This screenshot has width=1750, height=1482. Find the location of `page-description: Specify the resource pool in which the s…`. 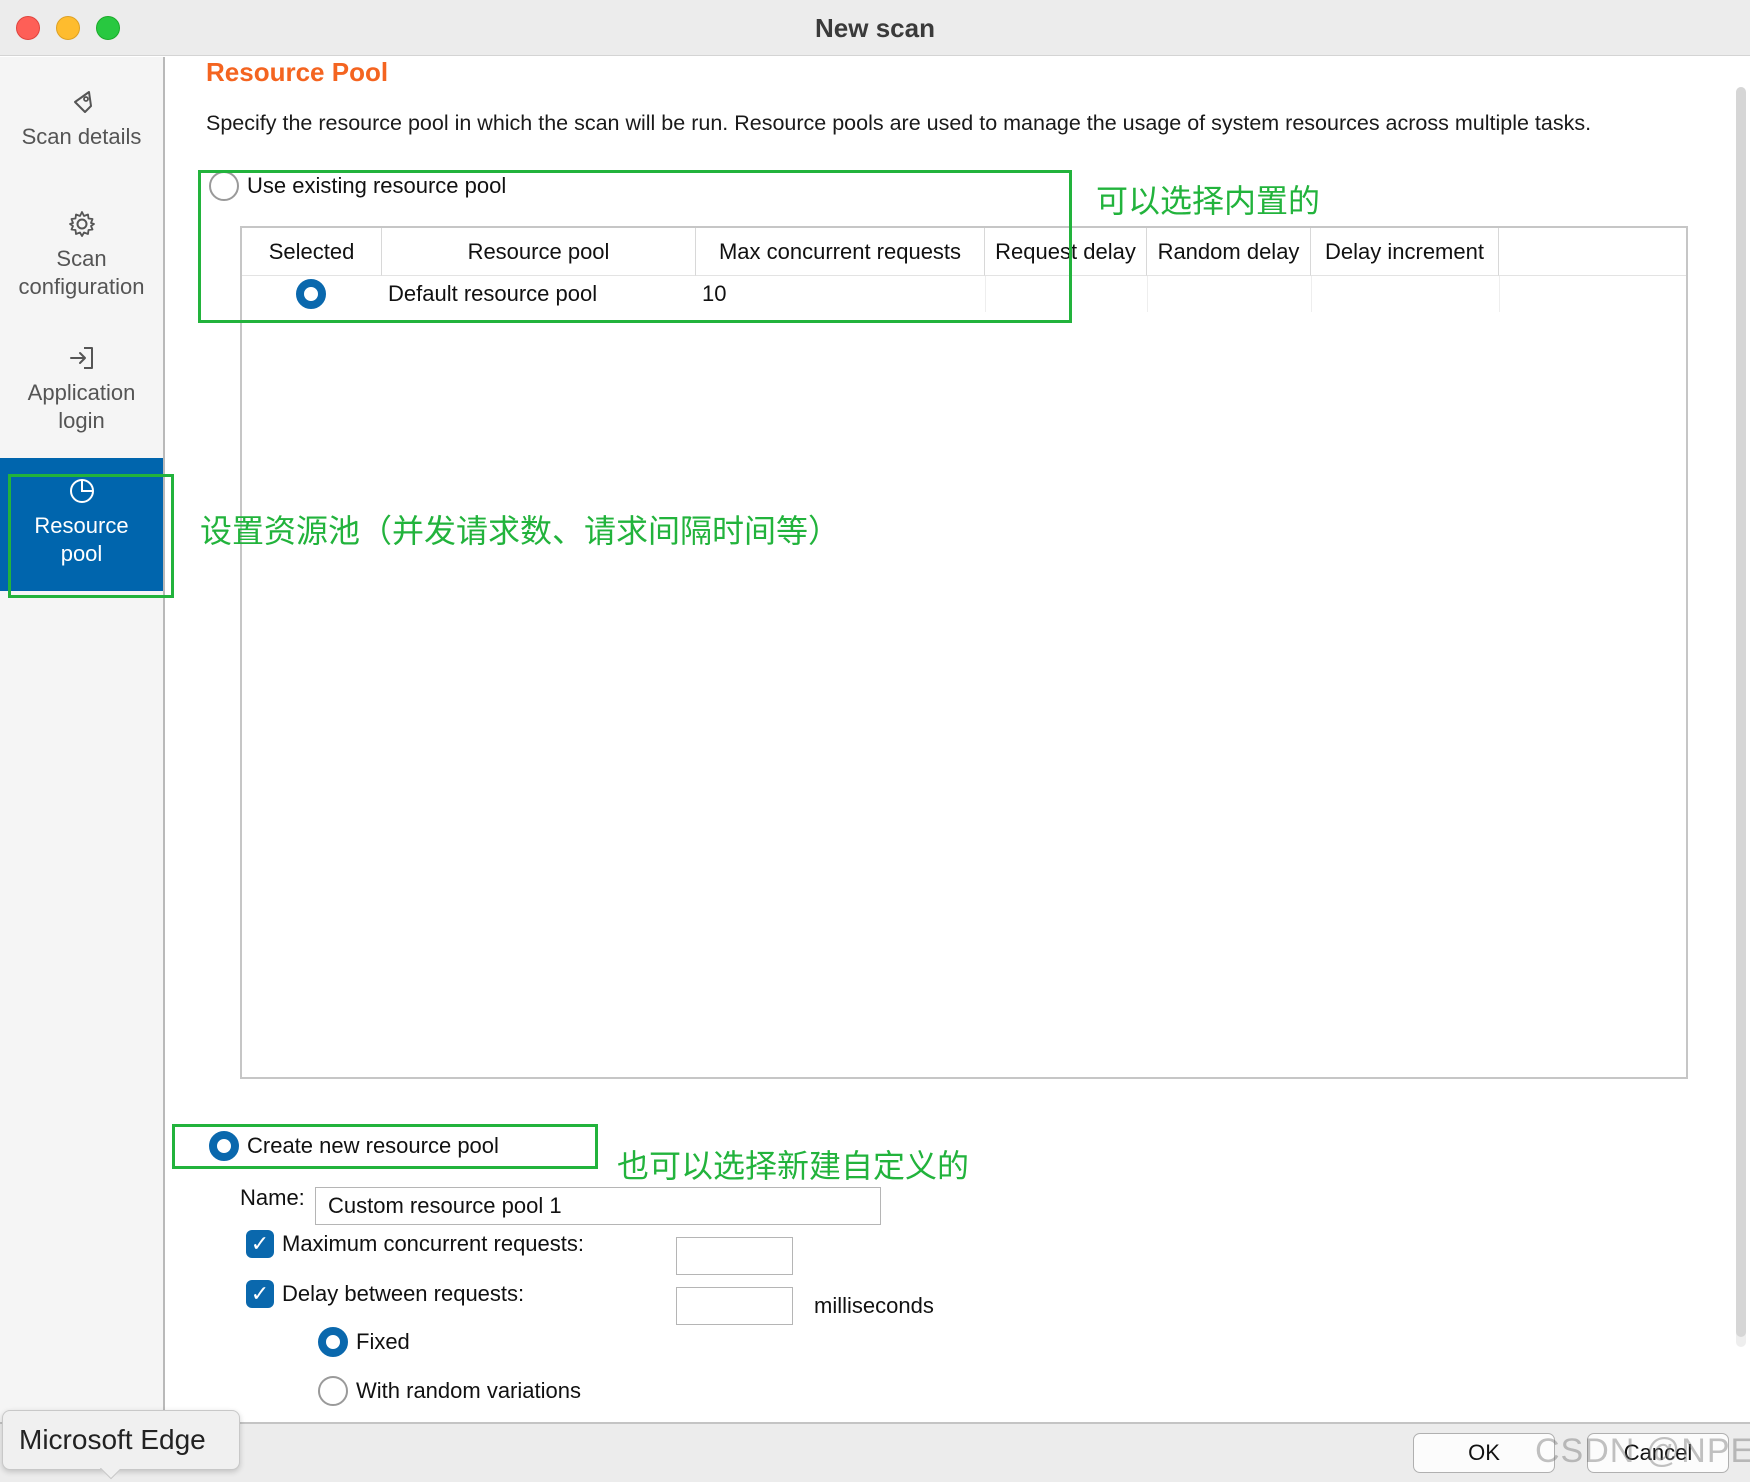

page-description: Specify the resource pool in which the s… is located at coordinates (899, 123).